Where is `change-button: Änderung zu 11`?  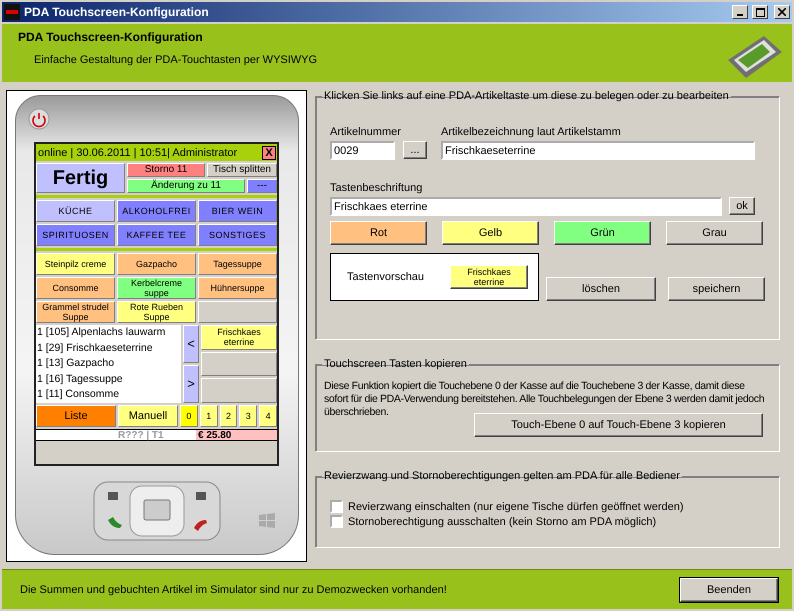 change-button: Änderung zu 11 is located at coordinates (186, 186).